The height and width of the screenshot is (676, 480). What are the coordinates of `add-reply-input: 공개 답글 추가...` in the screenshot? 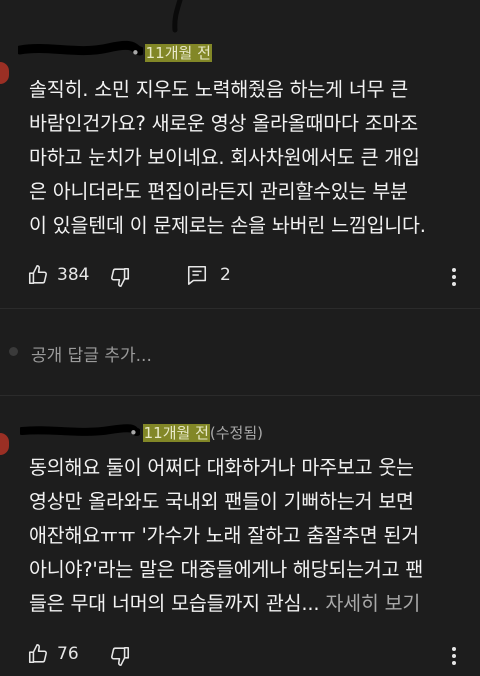 It's located at (91, 353).